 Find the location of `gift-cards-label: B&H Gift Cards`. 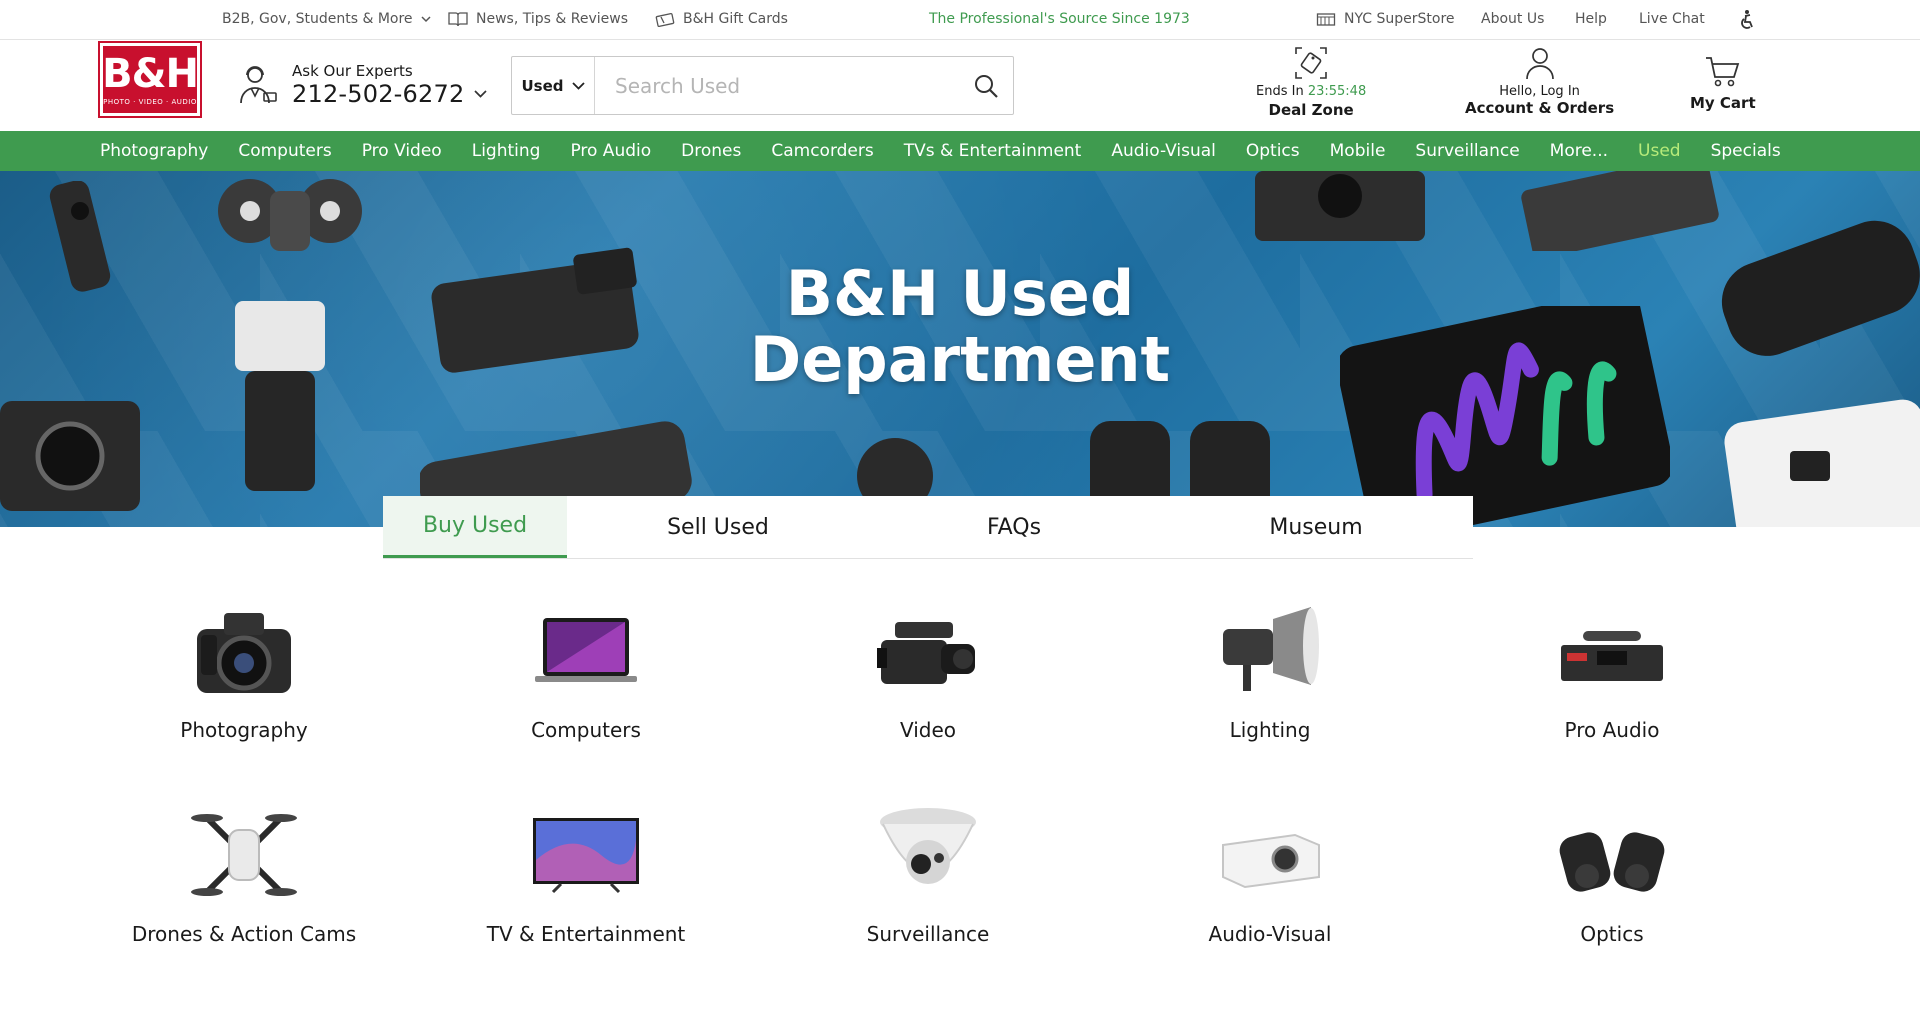

gift-cards-label: B&H Gift Cards is located at coordinates (735, 19).